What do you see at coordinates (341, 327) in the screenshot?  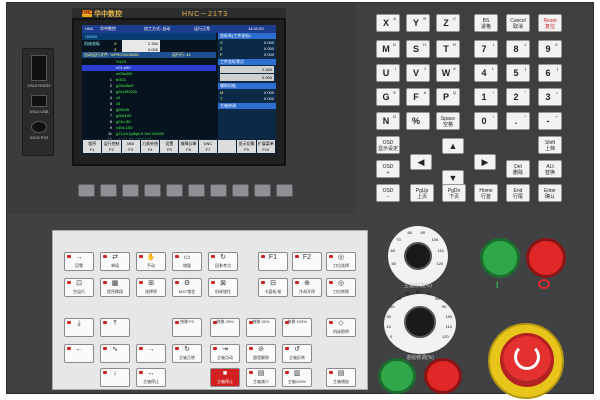 I see `machine-key-23: ◇ 机床照明` at bounding box center [341, 327].